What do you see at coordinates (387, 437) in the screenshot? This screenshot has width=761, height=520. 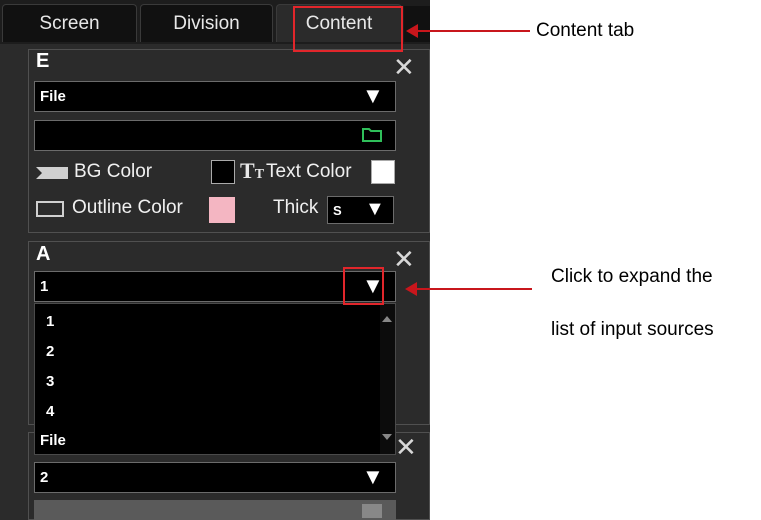 I see `scroll-down-icon` at bounding box center [387, 437].